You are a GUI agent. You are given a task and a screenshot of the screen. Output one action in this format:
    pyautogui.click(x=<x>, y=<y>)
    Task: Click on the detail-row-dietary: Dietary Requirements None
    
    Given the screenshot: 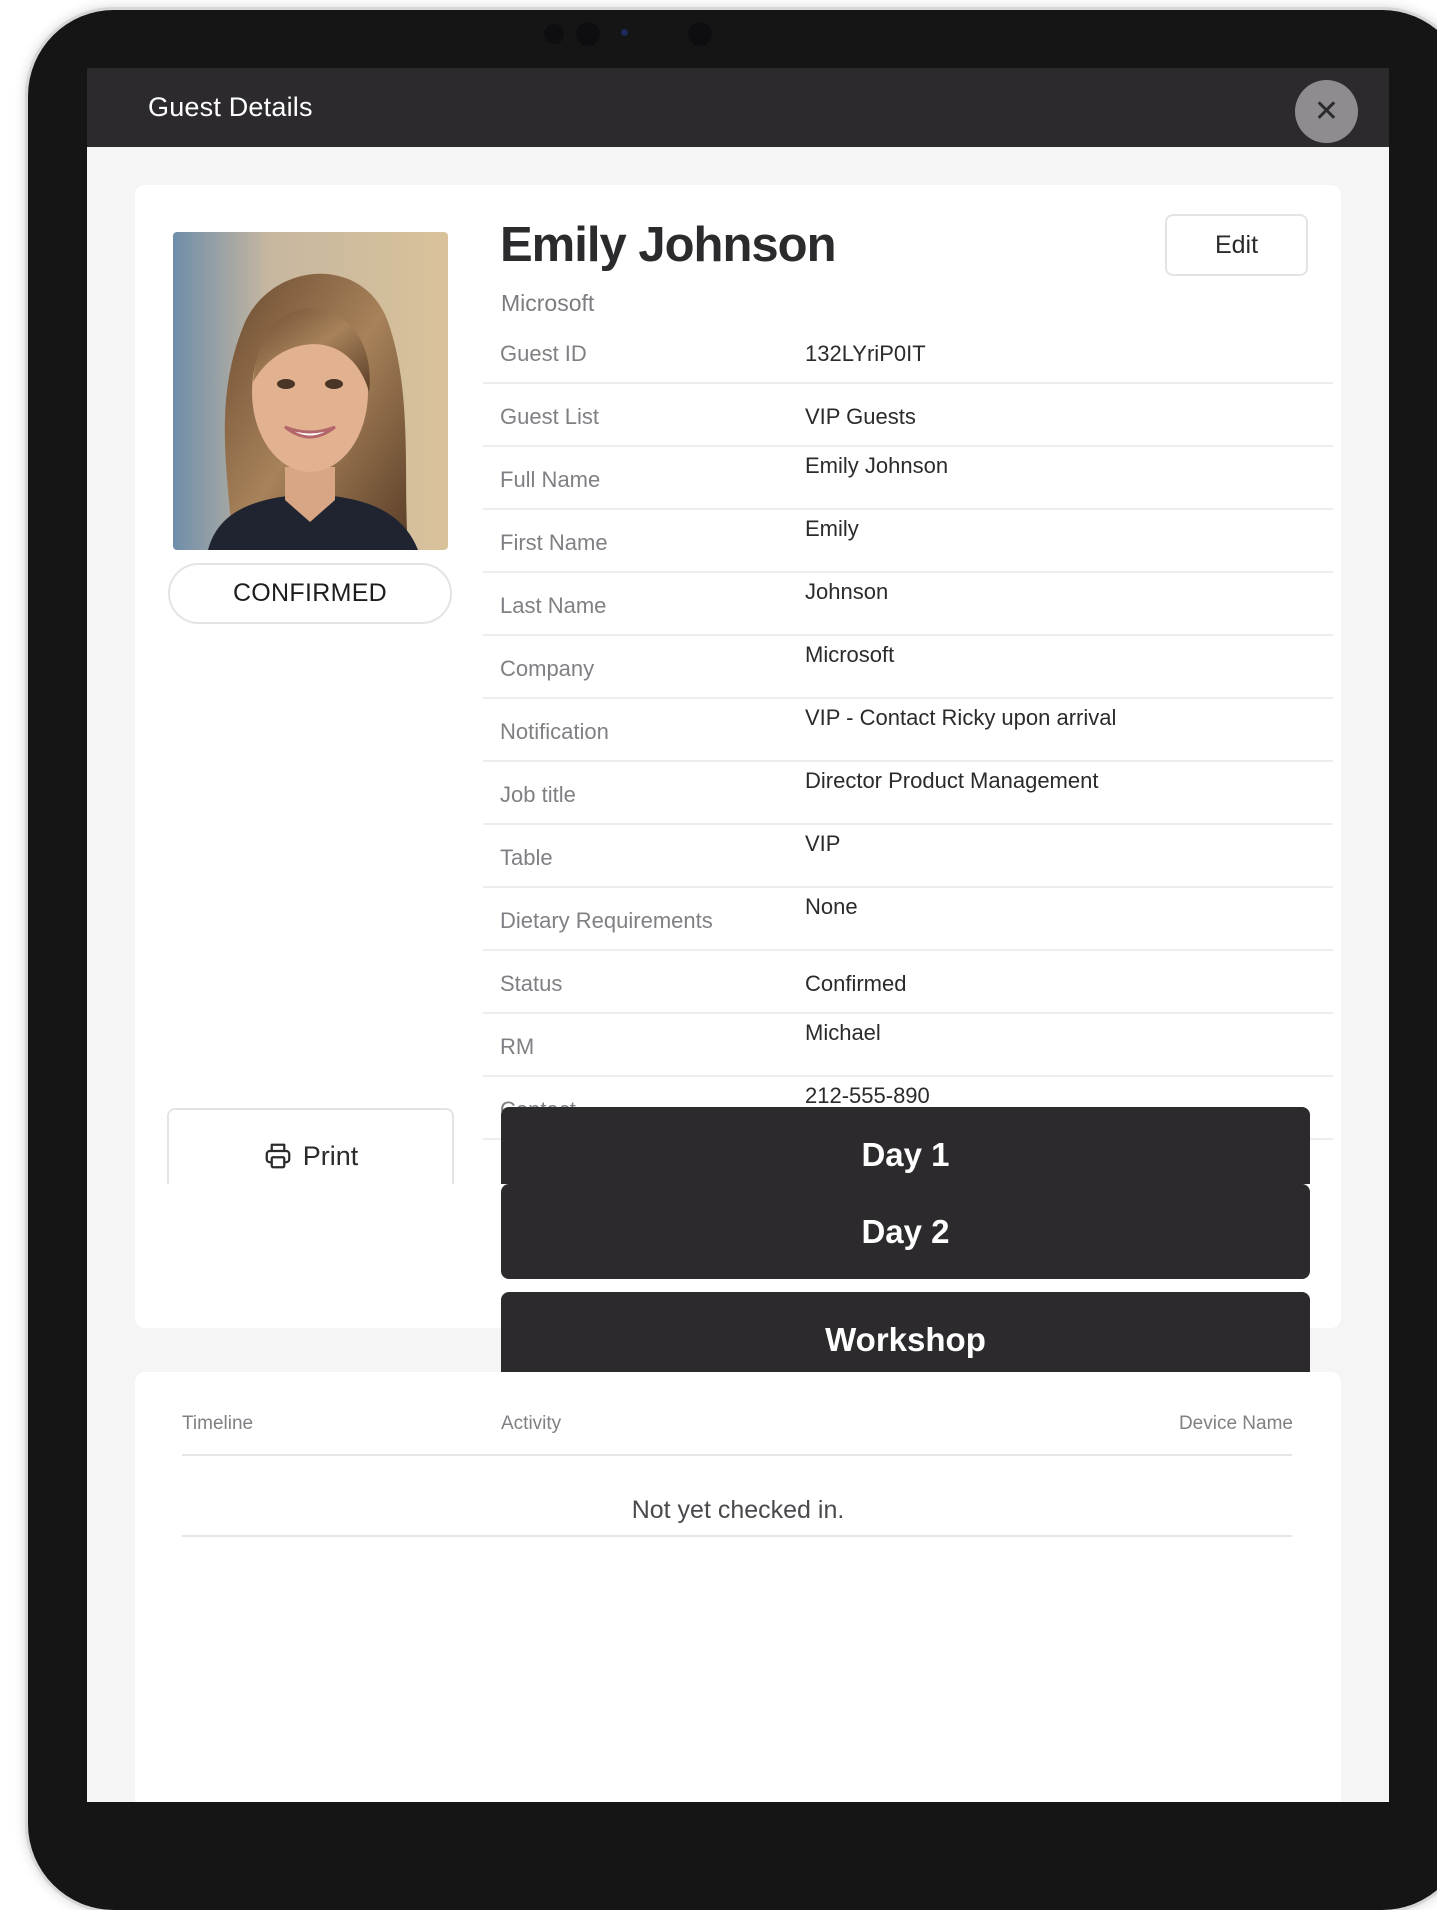 What is the action you would take?
    pyautogui.click(x=908, y=919)
    